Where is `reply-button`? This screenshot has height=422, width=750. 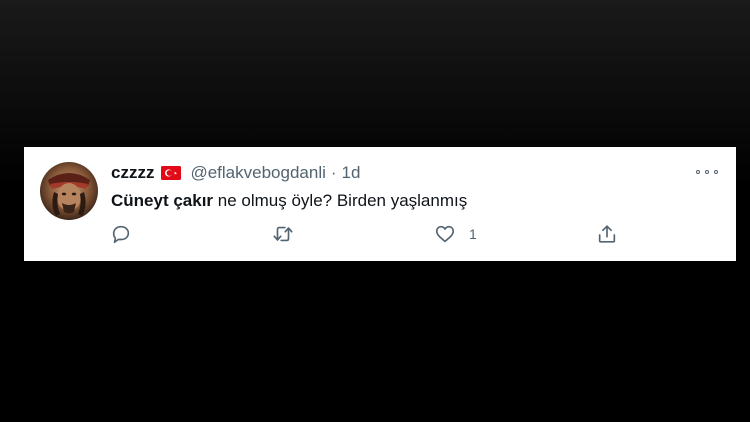
reply-button is located at coordinates (127, 234).